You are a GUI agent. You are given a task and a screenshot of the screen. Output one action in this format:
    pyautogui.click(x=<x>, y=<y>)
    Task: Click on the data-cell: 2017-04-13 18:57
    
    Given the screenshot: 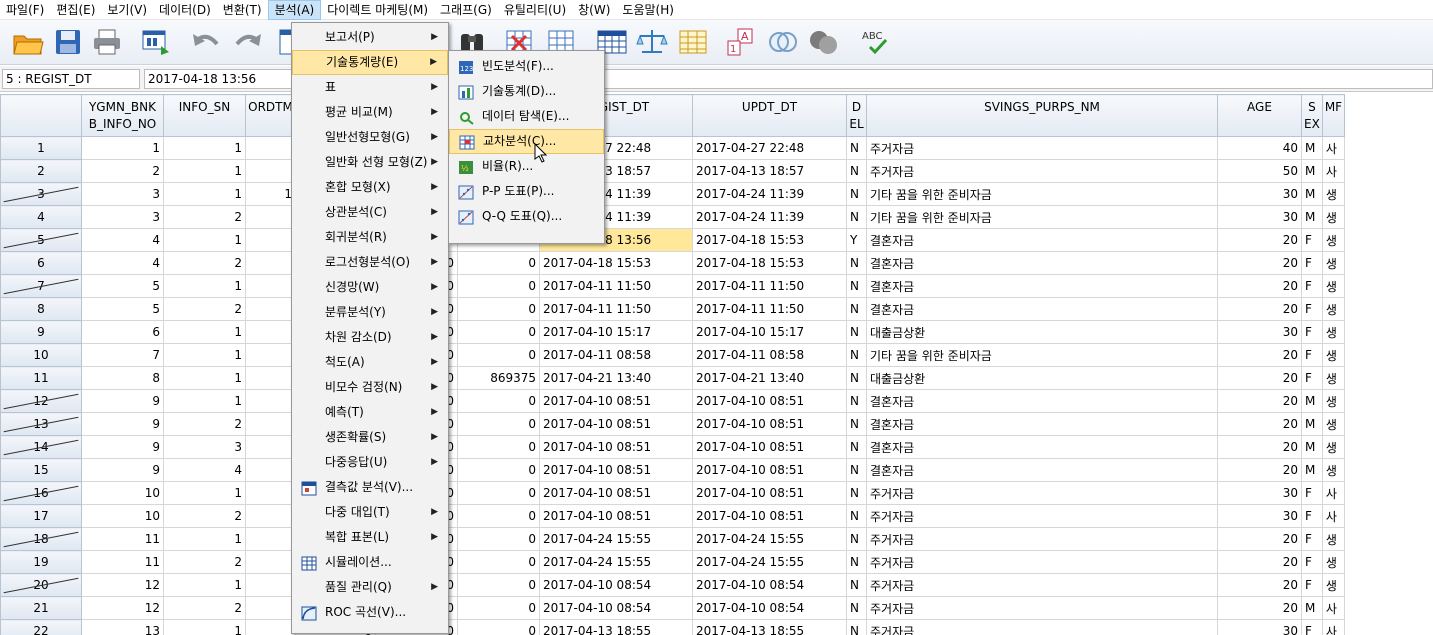 What is the action you would take?
    pyautogui.click(x=769, y=171)
    